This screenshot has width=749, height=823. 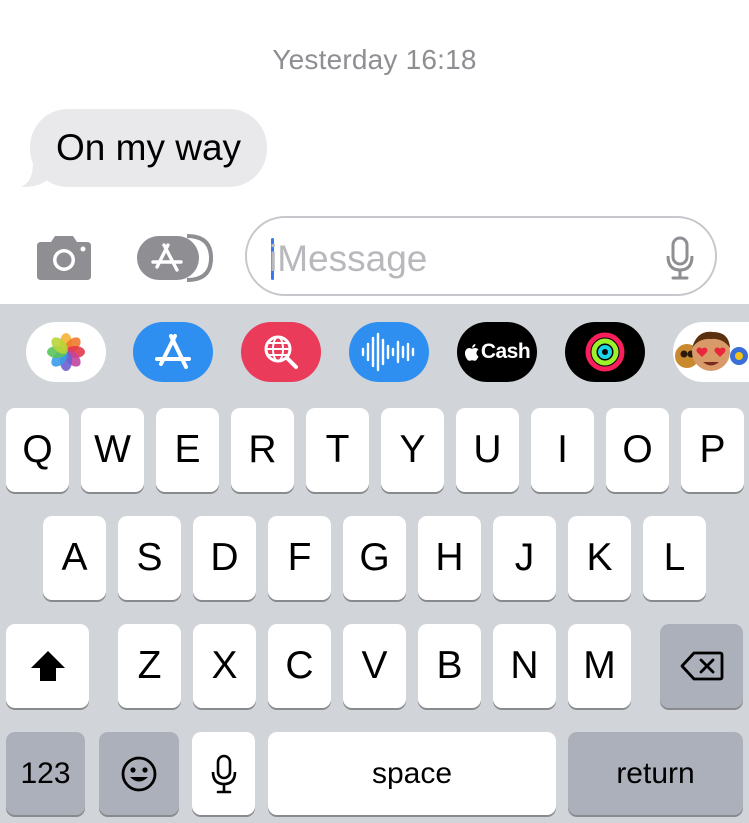 I want to click on image-search-app-icon, so click(x=281, y=352).